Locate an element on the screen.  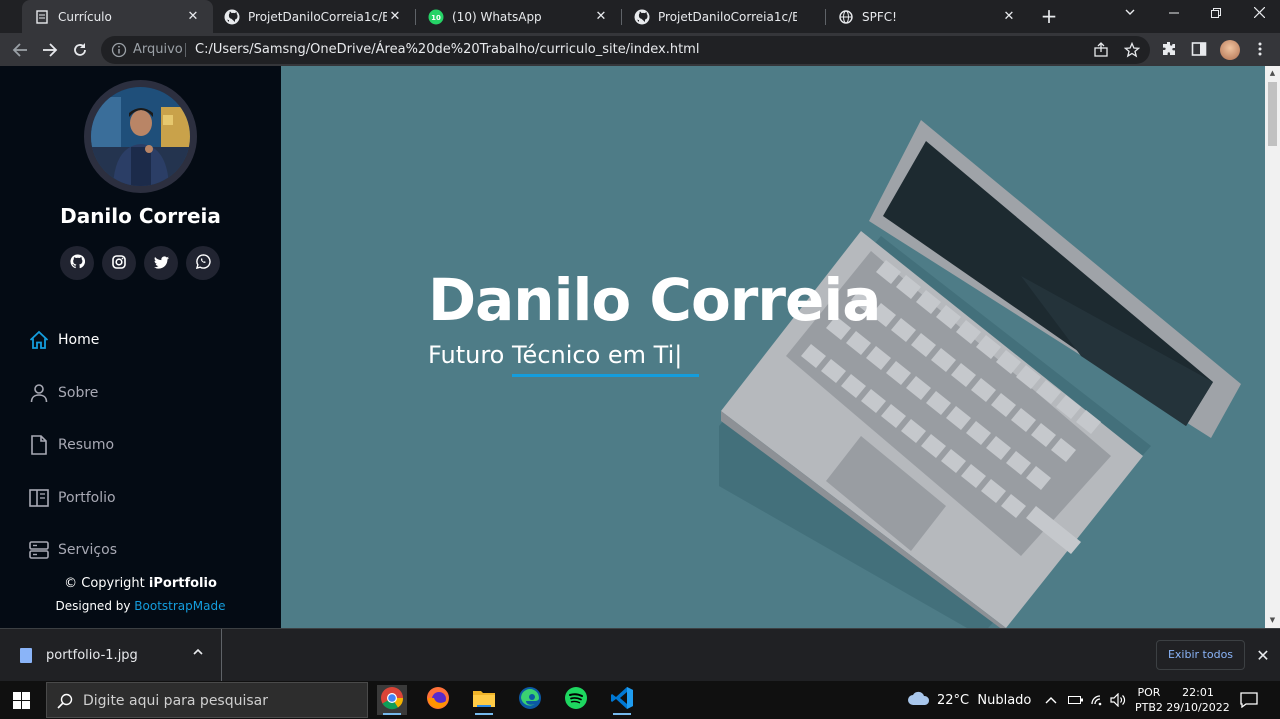
taskbar-vscode is located at coordinates (622, 700).